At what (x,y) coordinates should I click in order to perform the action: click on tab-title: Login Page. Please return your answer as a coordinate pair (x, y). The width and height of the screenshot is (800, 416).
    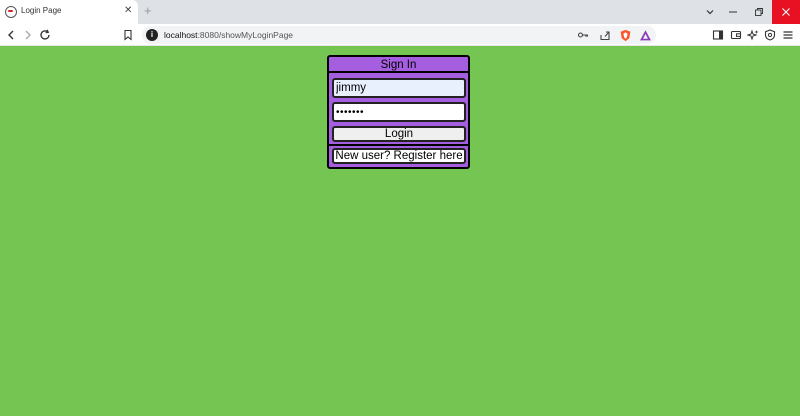
    Looking at the image, I should click on (41, 10).